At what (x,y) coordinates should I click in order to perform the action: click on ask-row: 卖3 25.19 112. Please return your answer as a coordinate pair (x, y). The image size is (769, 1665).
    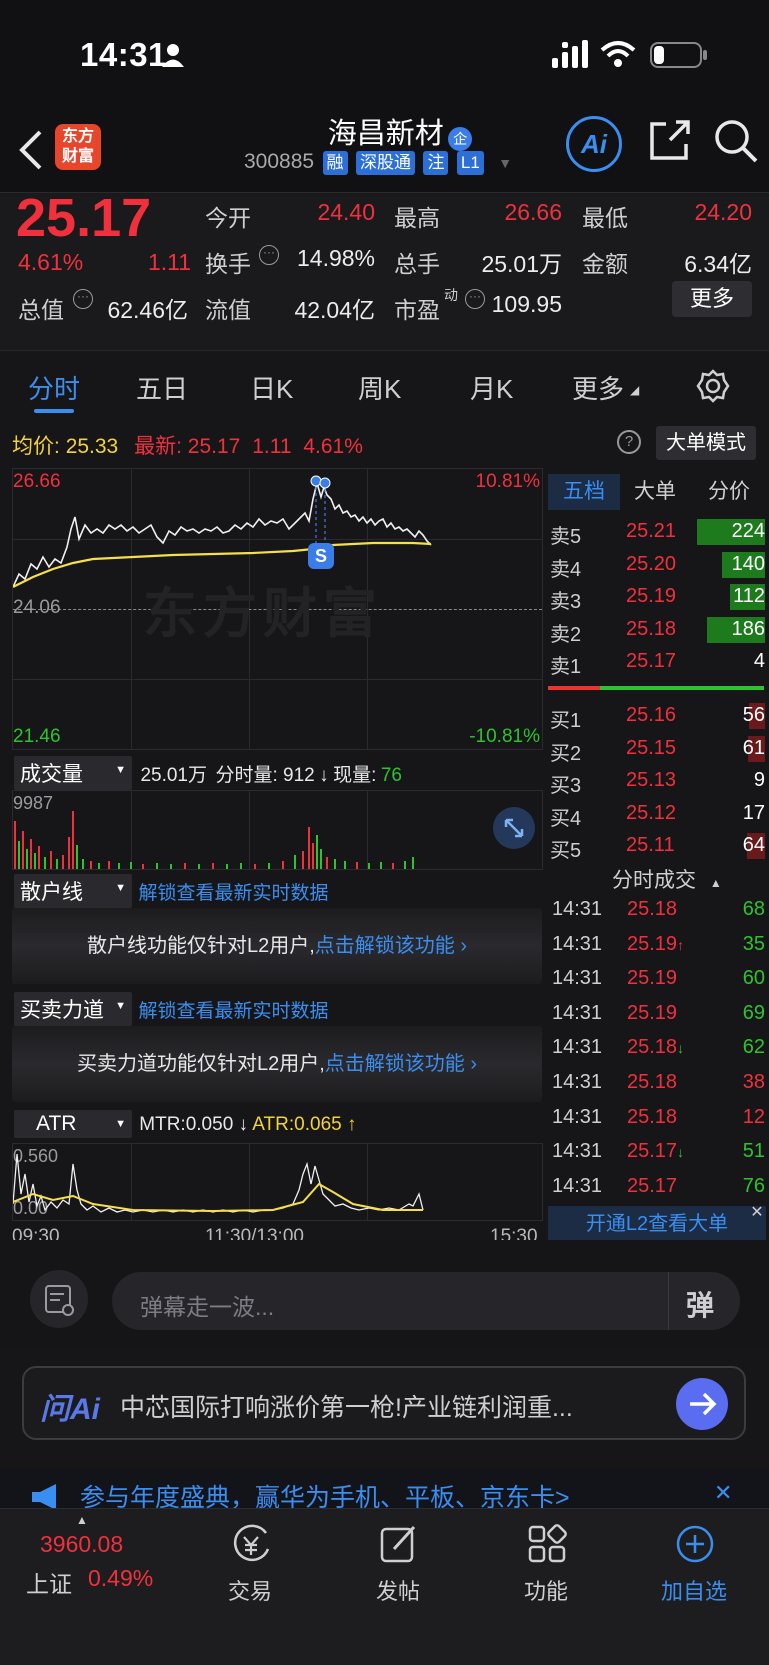
    Looking at the image, I should click on (657, 597).